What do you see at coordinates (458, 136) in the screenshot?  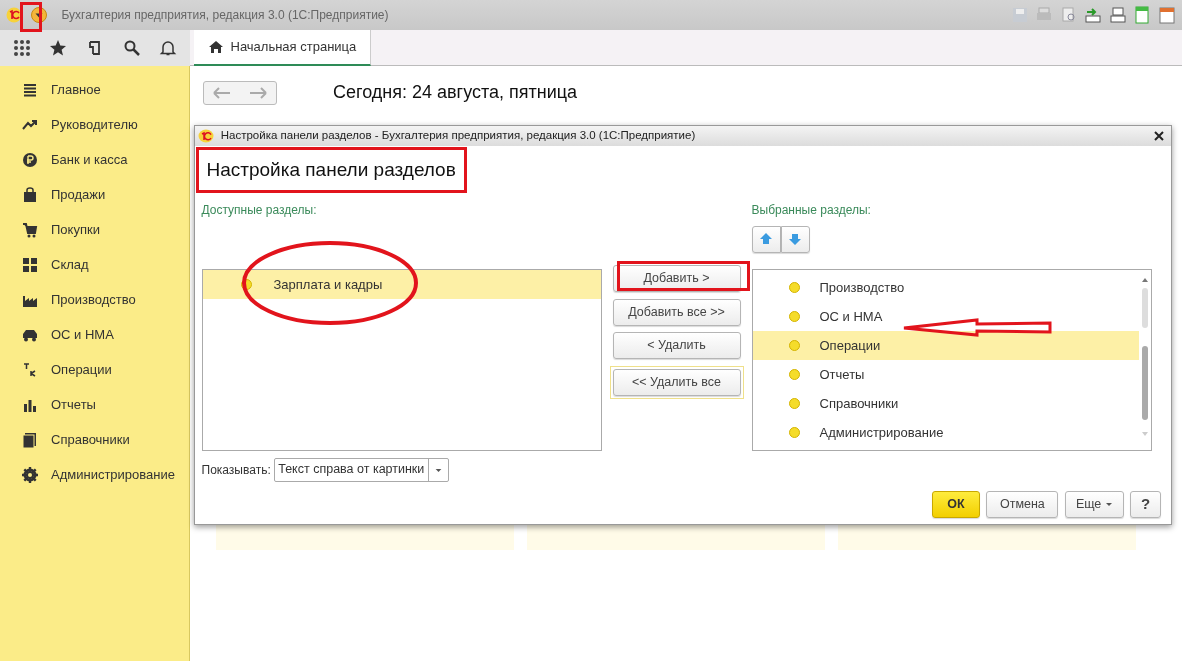 I see `dialog-title: Настройка панели разделов - Бухгалтерия предприятия, редакция 3.0 (1С:Предприятие)` at bounding box center [458, 136].